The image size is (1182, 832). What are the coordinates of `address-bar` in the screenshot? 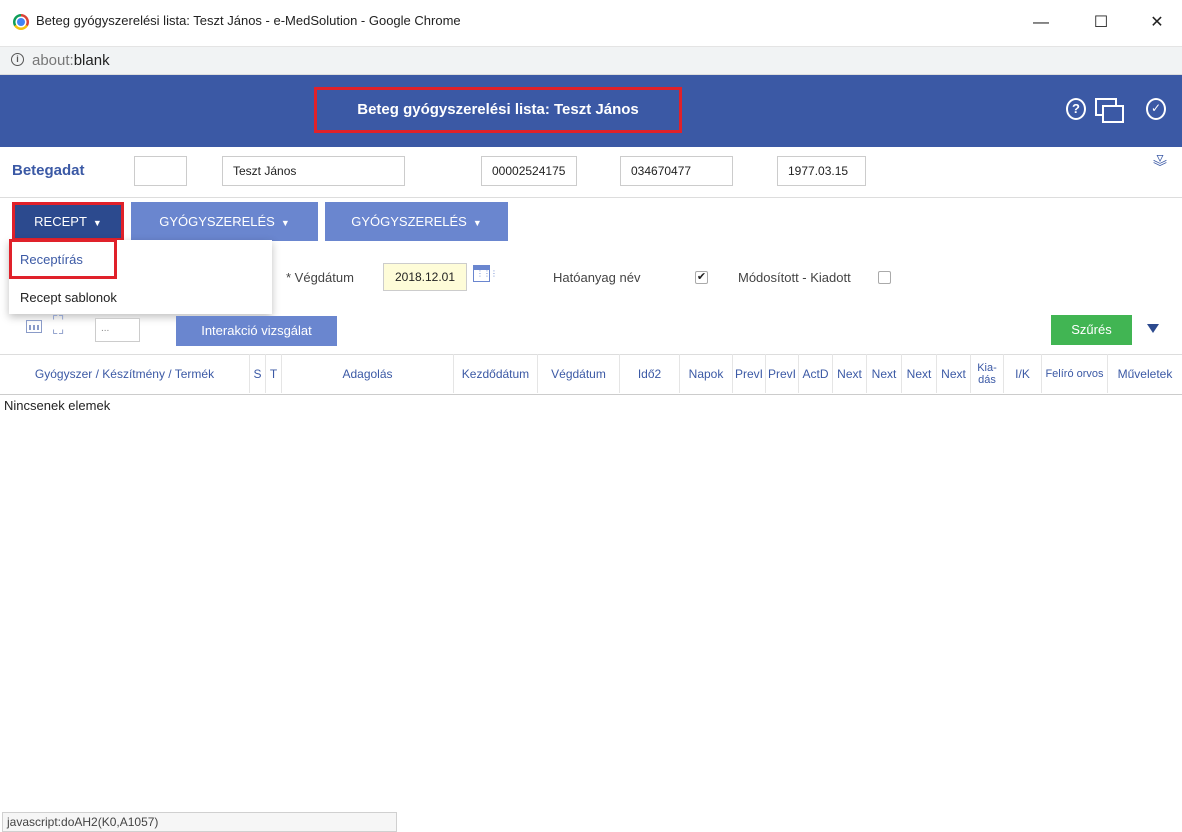 It's located at (591, 61).